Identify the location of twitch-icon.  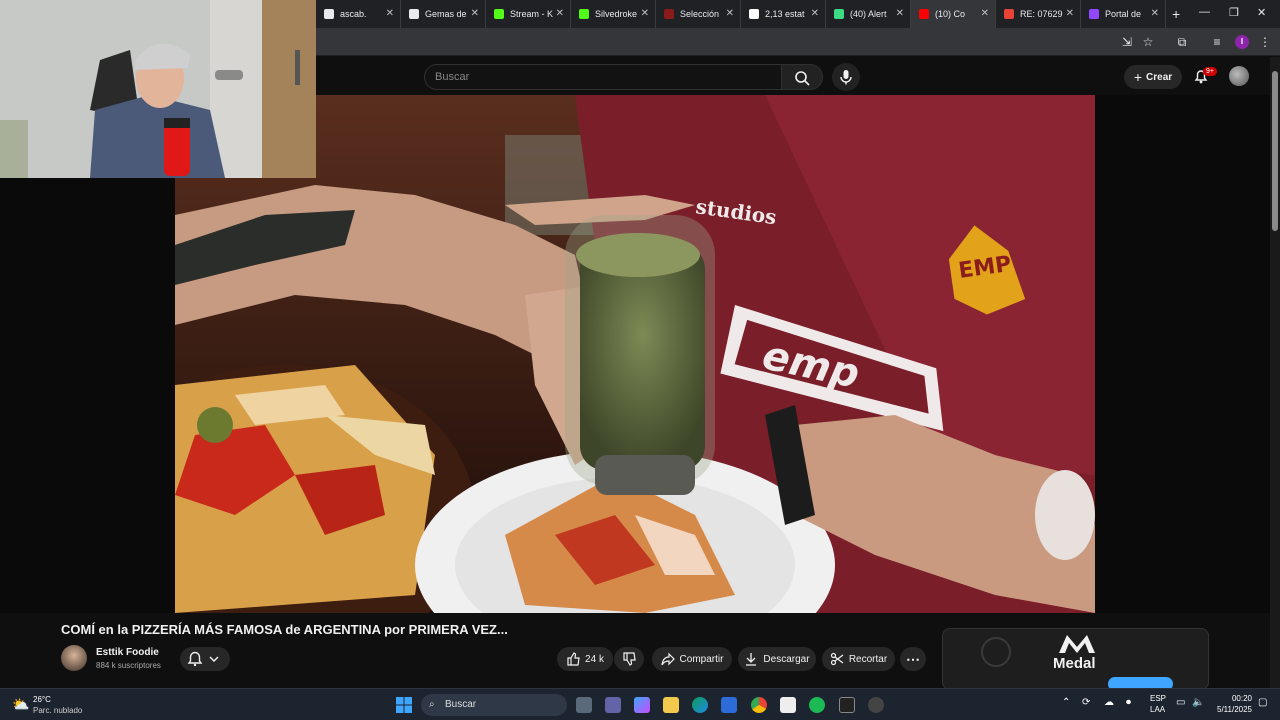
(1094, 14).